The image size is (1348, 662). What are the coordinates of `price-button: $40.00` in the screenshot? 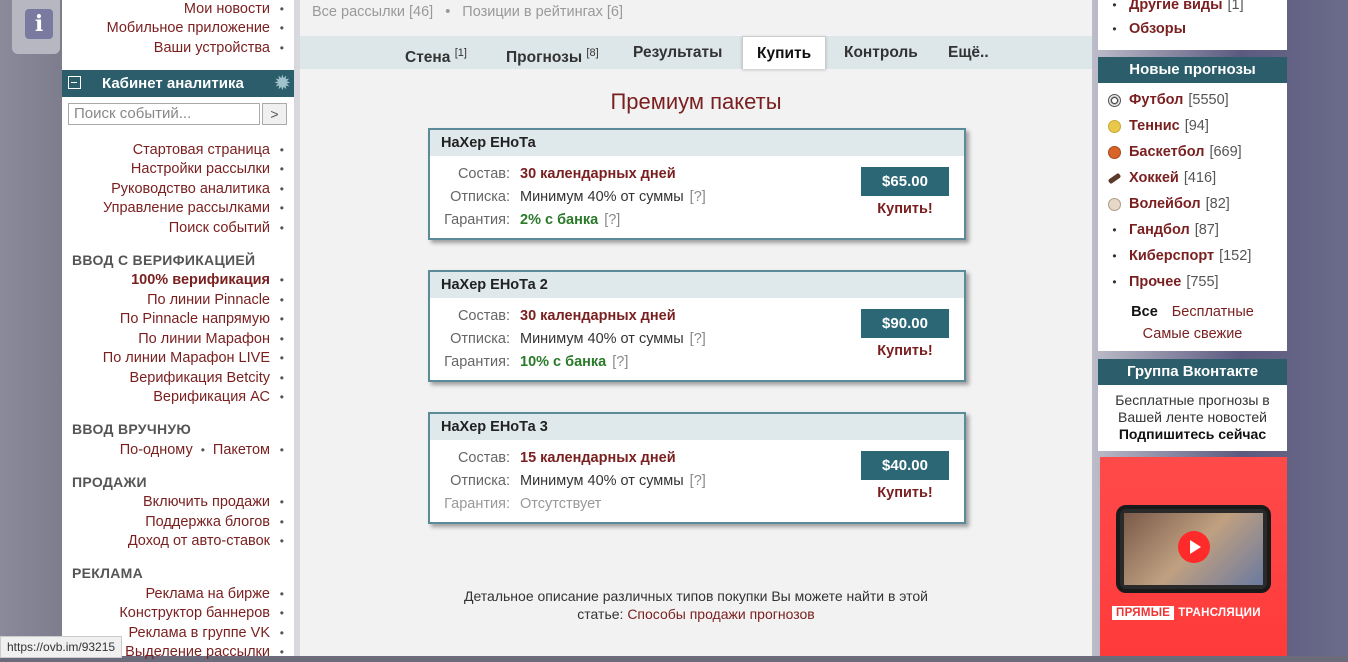 It's located at (905, 465).